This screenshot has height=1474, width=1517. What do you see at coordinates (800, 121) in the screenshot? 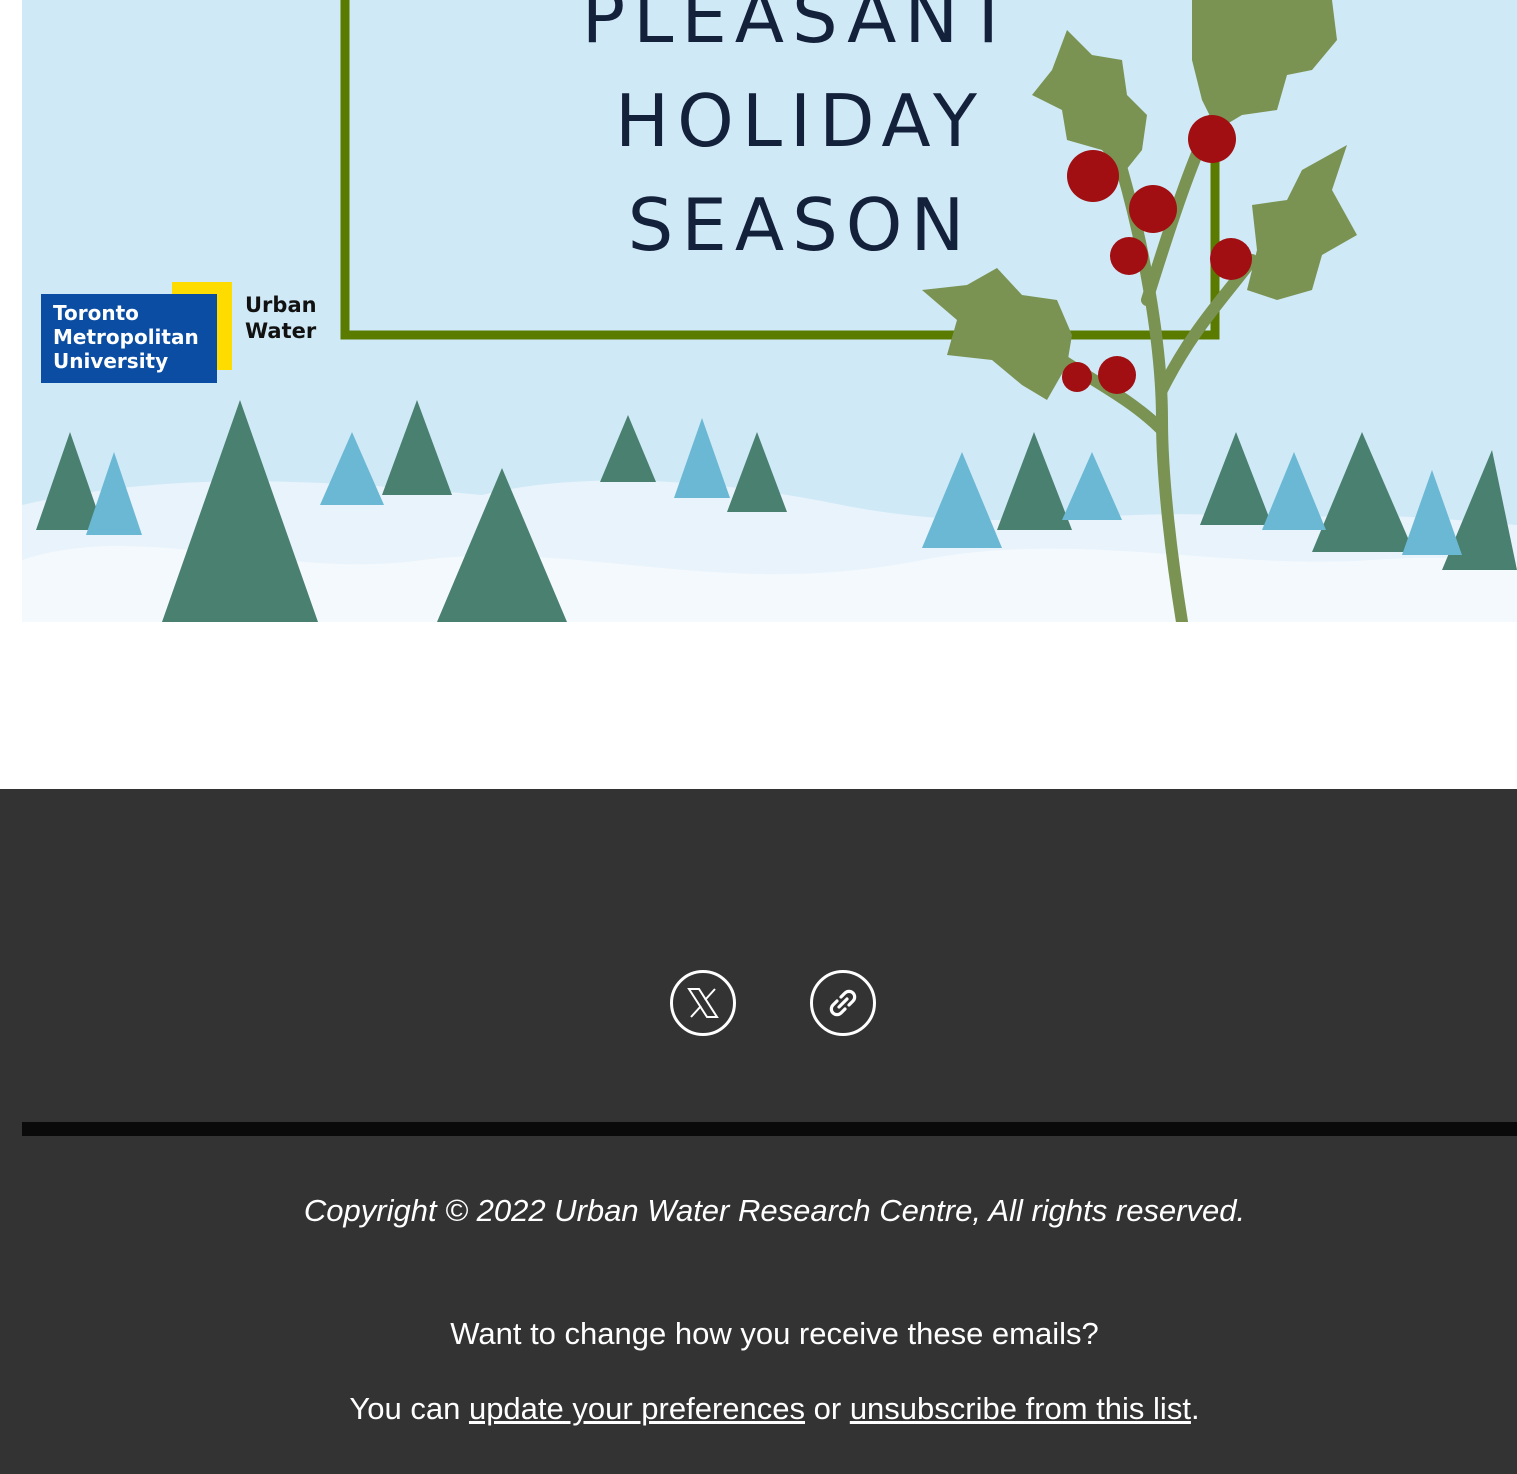
I see `greeting-line-2: HOLIDAY` at bounding box center [800, 121].